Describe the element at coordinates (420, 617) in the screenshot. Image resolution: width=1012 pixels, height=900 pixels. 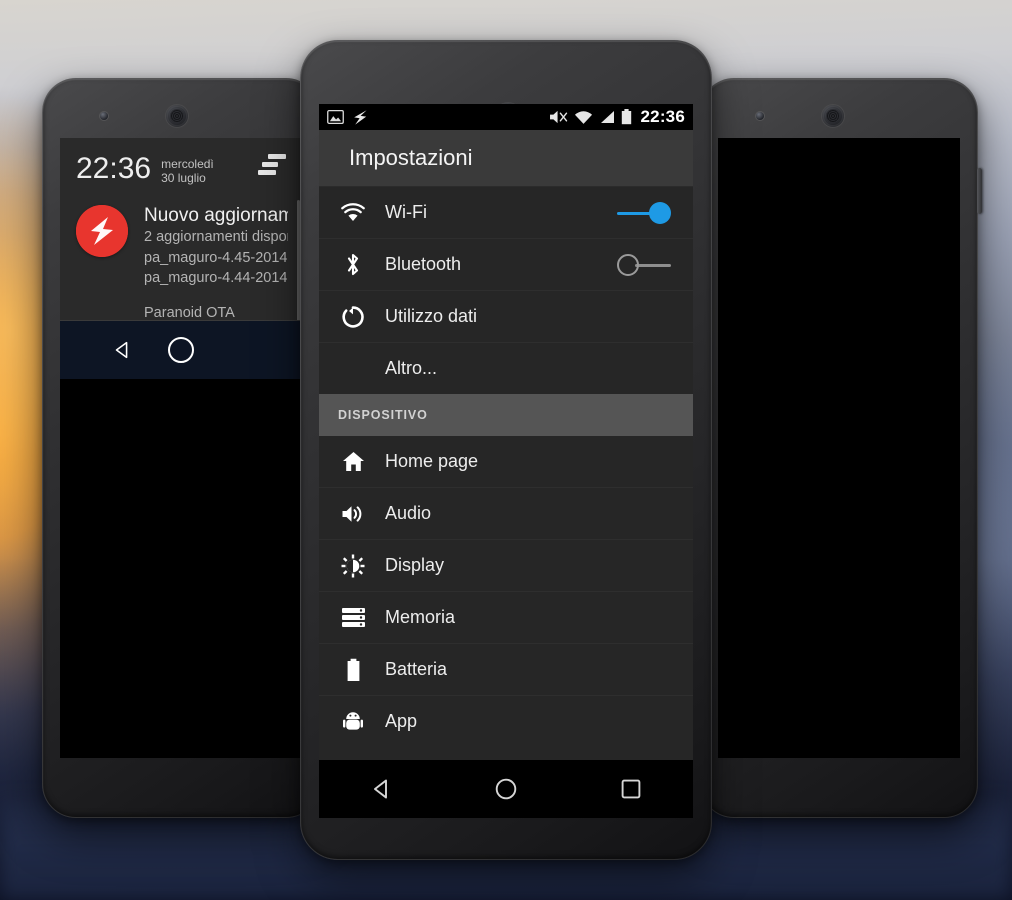
I see `settings-label: Memoria` at that location.